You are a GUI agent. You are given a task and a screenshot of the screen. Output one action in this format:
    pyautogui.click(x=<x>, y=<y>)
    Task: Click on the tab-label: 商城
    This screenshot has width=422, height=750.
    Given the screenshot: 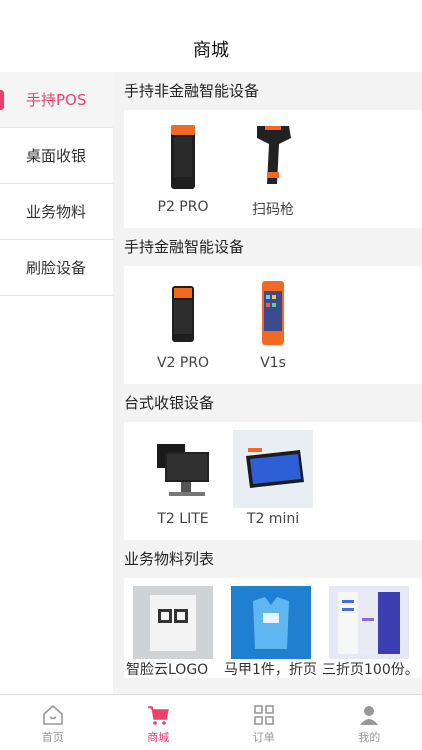 What is the action you would take?
    pyautogui.click(x=158, y=737)
    